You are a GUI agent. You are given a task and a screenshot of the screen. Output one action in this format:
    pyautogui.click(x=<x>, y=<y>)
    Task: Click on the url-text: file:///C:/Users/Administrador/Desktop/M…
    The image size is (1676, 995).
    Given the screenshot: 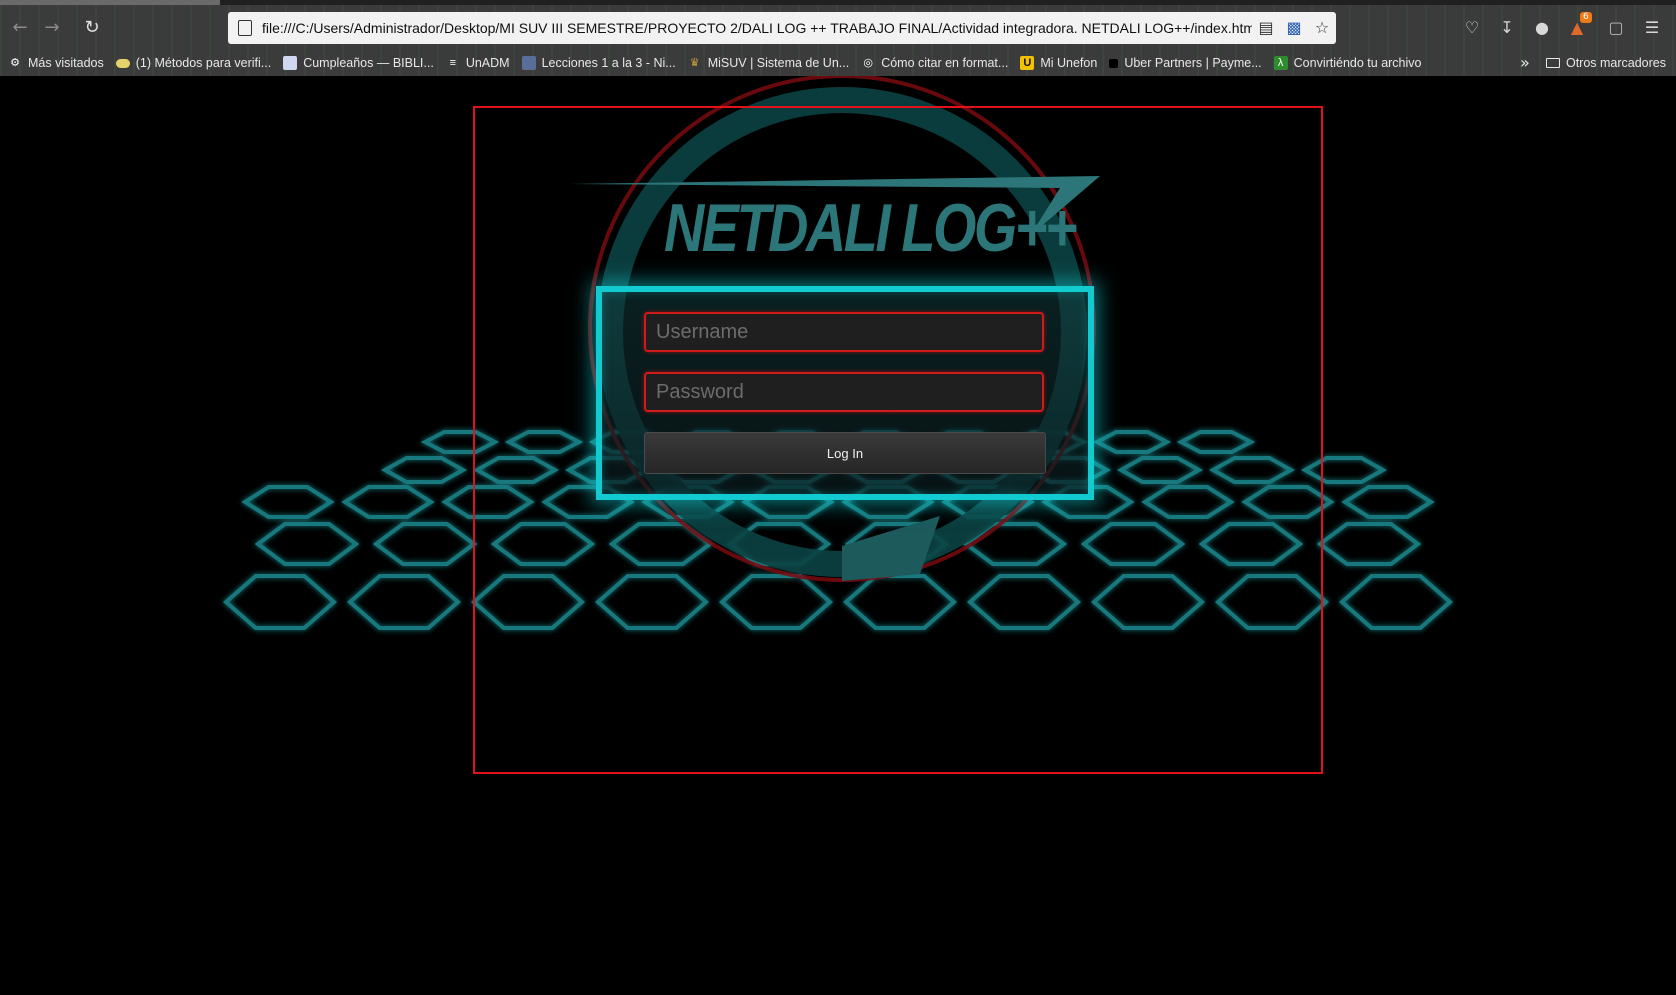 What is the action you would take?
    pyautogui.click(x=757, y=28)
    